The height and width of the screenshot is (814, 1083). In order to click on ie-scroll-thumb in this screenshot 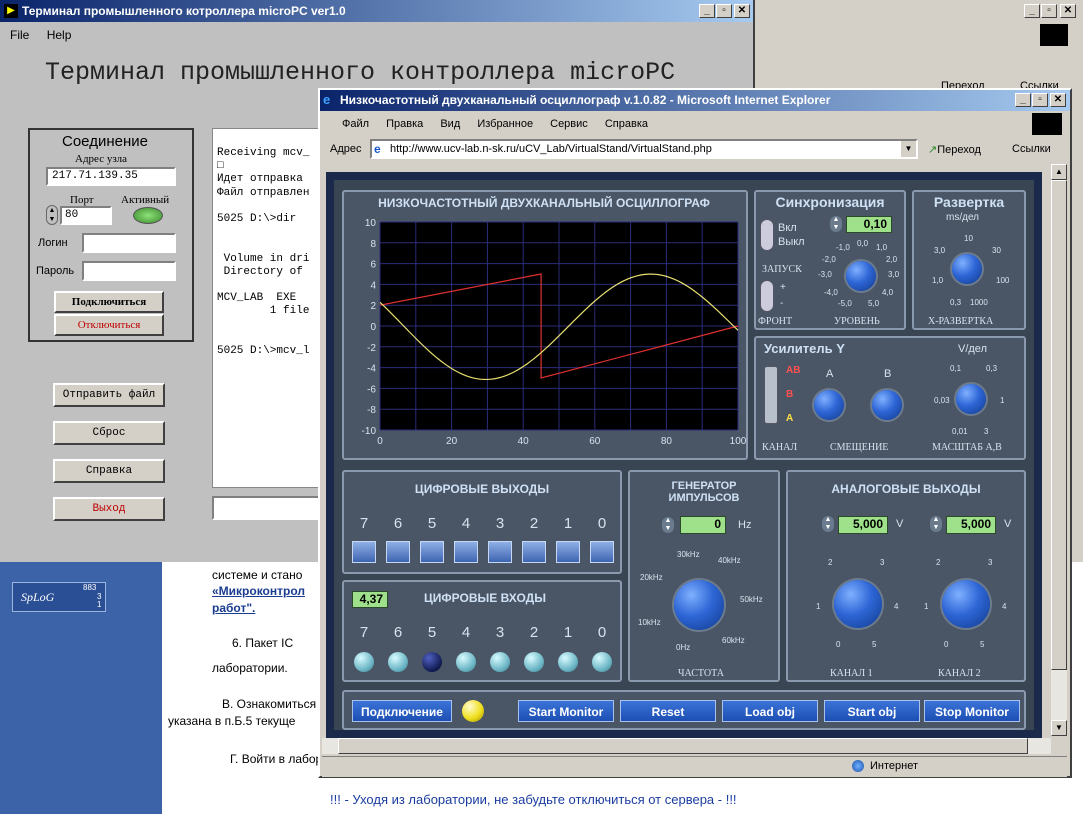, I will do `click(1059, 425)`.